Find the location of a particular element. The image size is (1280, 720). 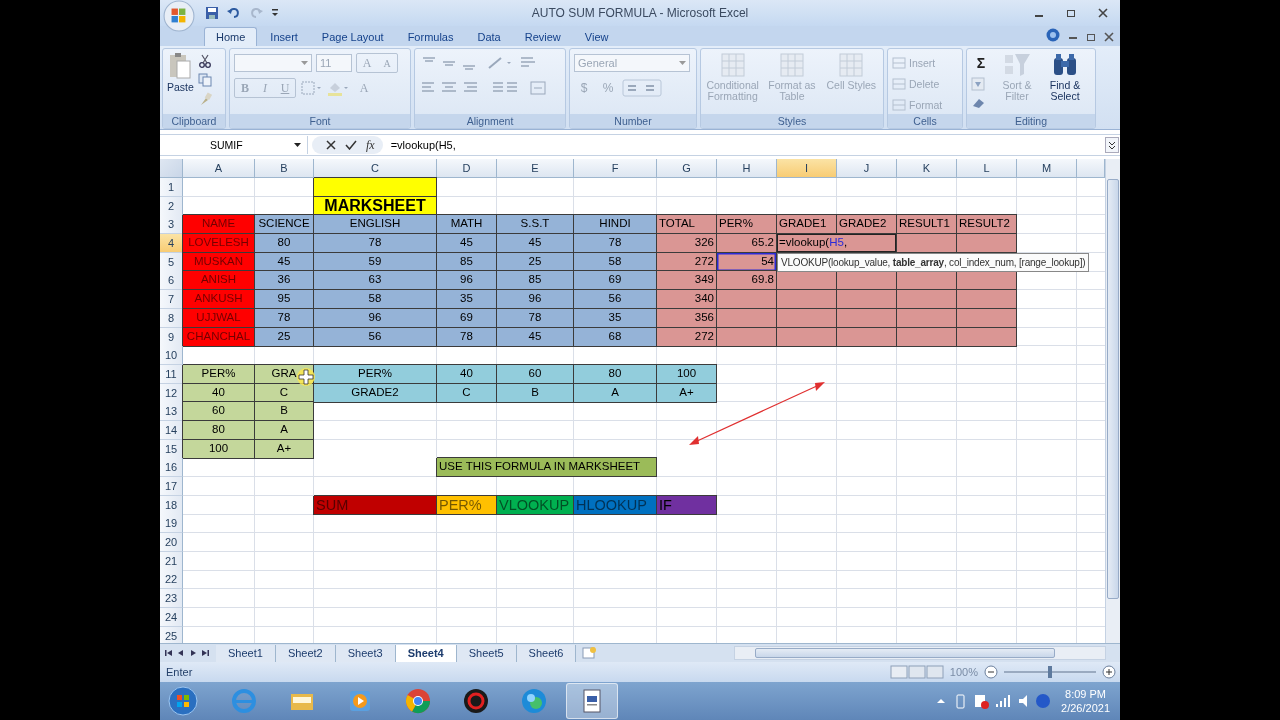

column-header: E is located at coordinates (535, 168).